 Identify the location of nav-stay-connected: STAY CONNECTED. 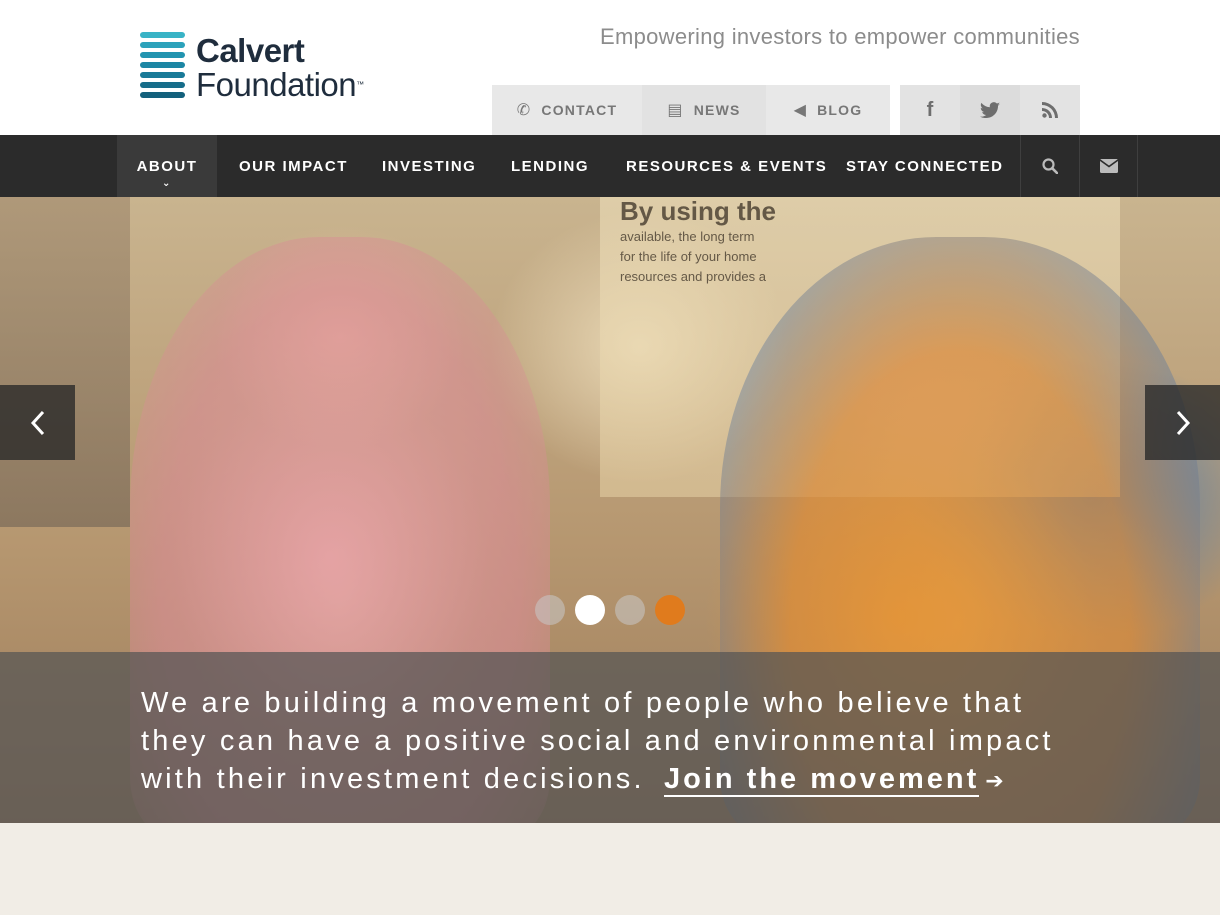
(924, 166).